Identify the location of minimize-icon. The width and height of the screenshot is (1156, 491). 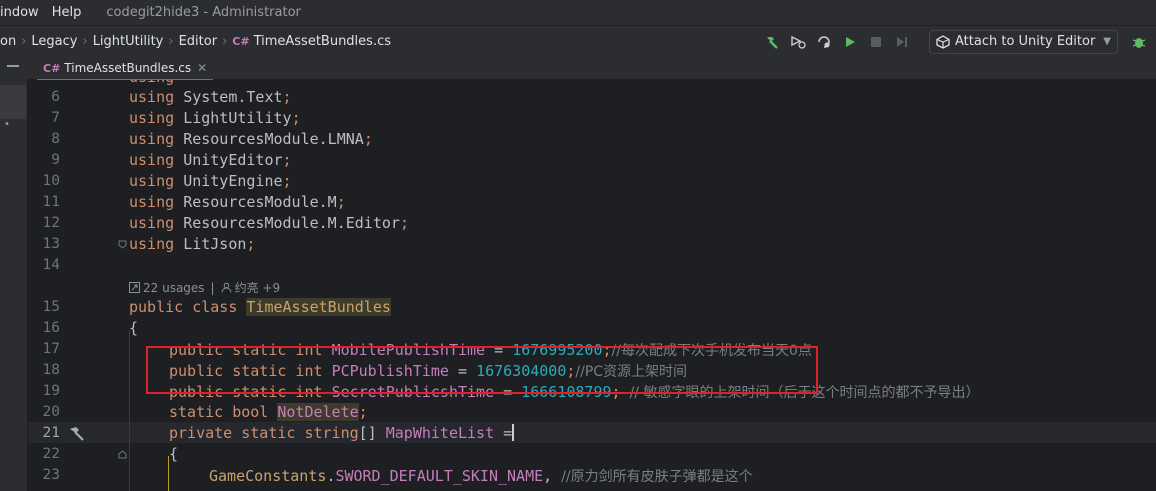
(13, 66).